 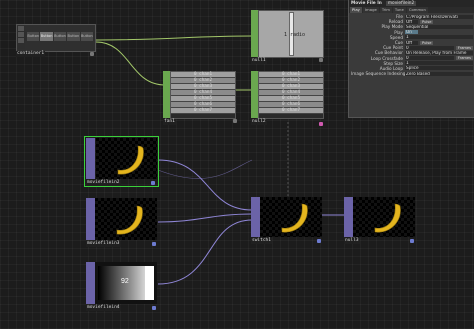 What do you see at coordinates (439, 52) in the screenshot?
I see `cue-behavior-menu: On Release, Play from Frame` at bounding box center [439, 52].